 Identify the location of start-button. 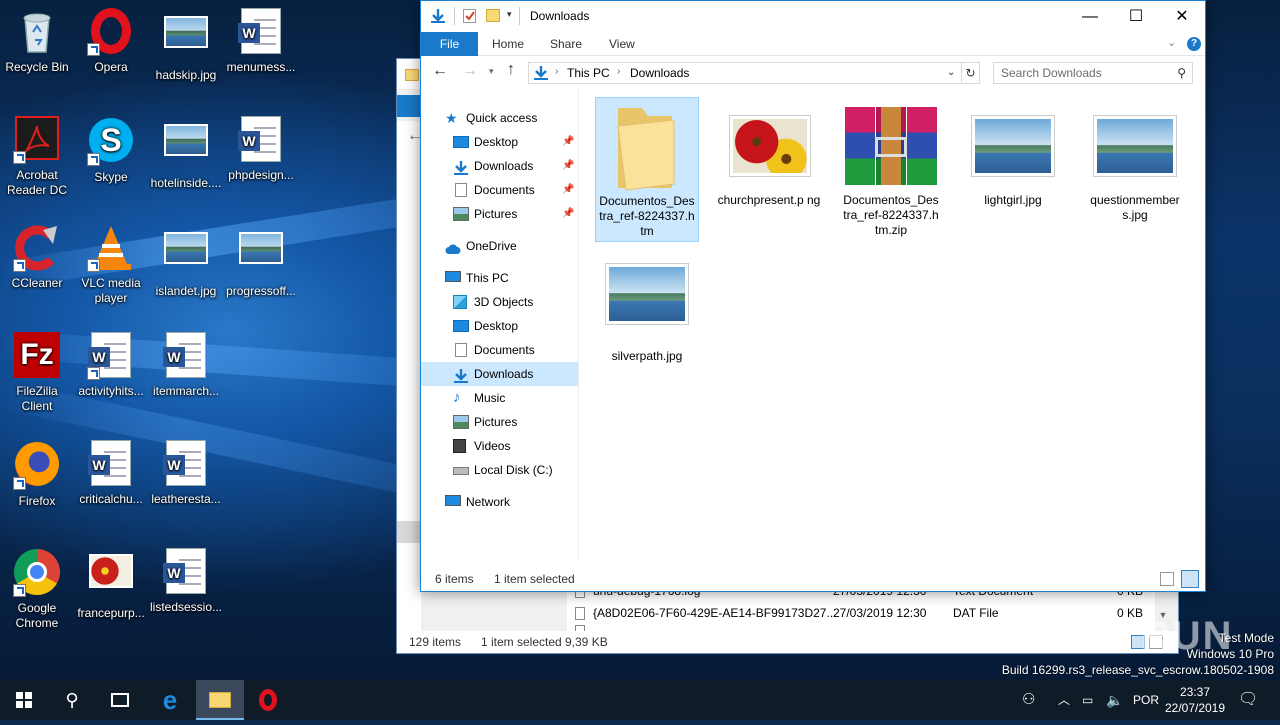
(24, 700).